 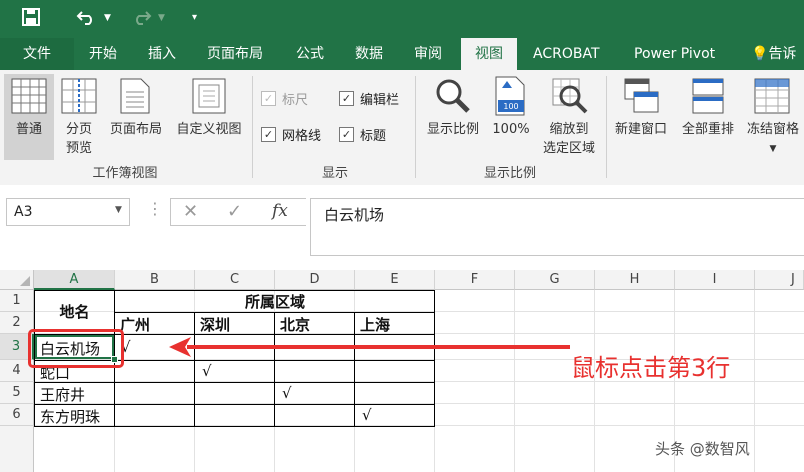 I want to click on formula-bar-label: 编辑栏, so click(x=380, y=100).